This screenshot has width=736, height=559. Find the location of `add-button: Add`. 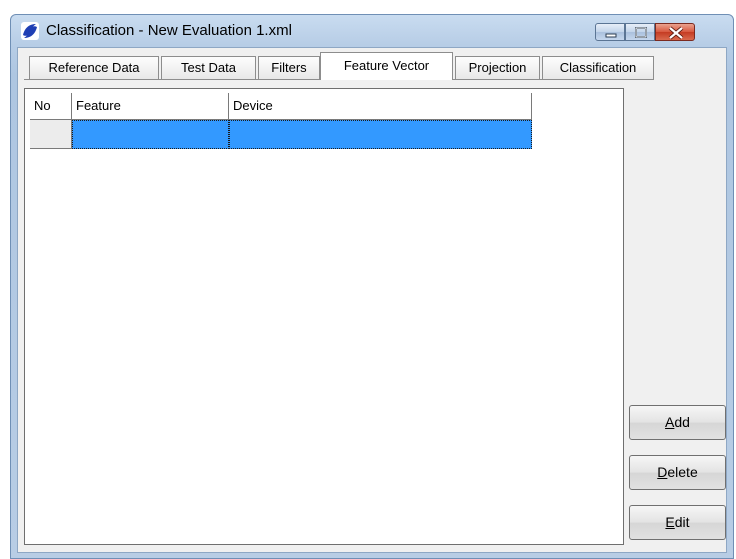

add-button: Add is located at coordinates (677, 422).